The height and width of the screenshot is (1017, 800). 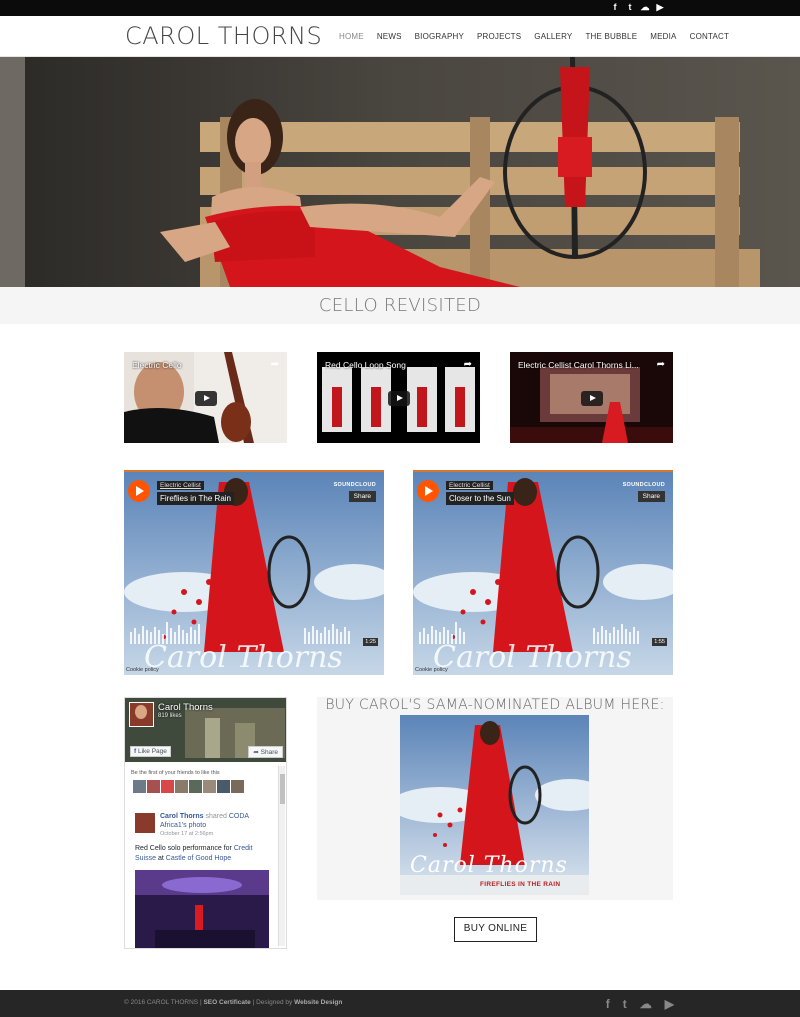 What do you see at coordinates (185, 707) in the screenshot?
I see `facebook-page-name: Carol Thorns` at bounding box center [185, 707].